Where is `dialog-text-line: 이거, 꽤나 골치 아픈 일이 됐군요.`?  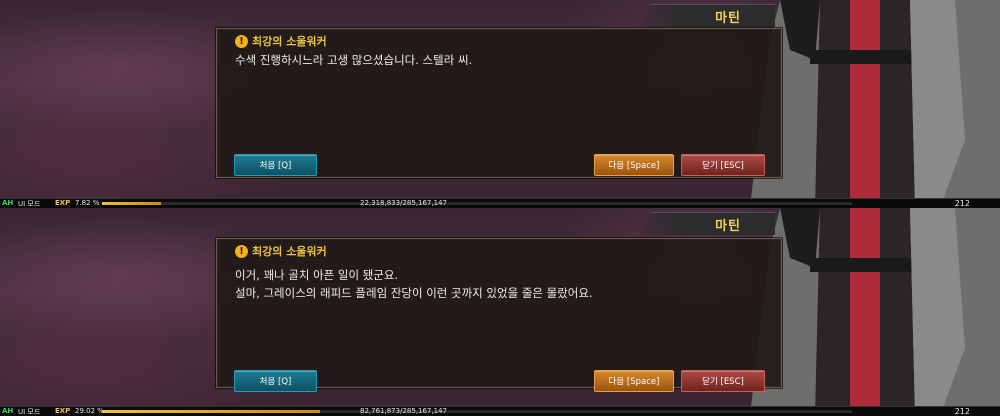 dialog-text-line: 이거, 꽤나 골치 아픈 일이 됐군요. is located at coordinates (317, 275).